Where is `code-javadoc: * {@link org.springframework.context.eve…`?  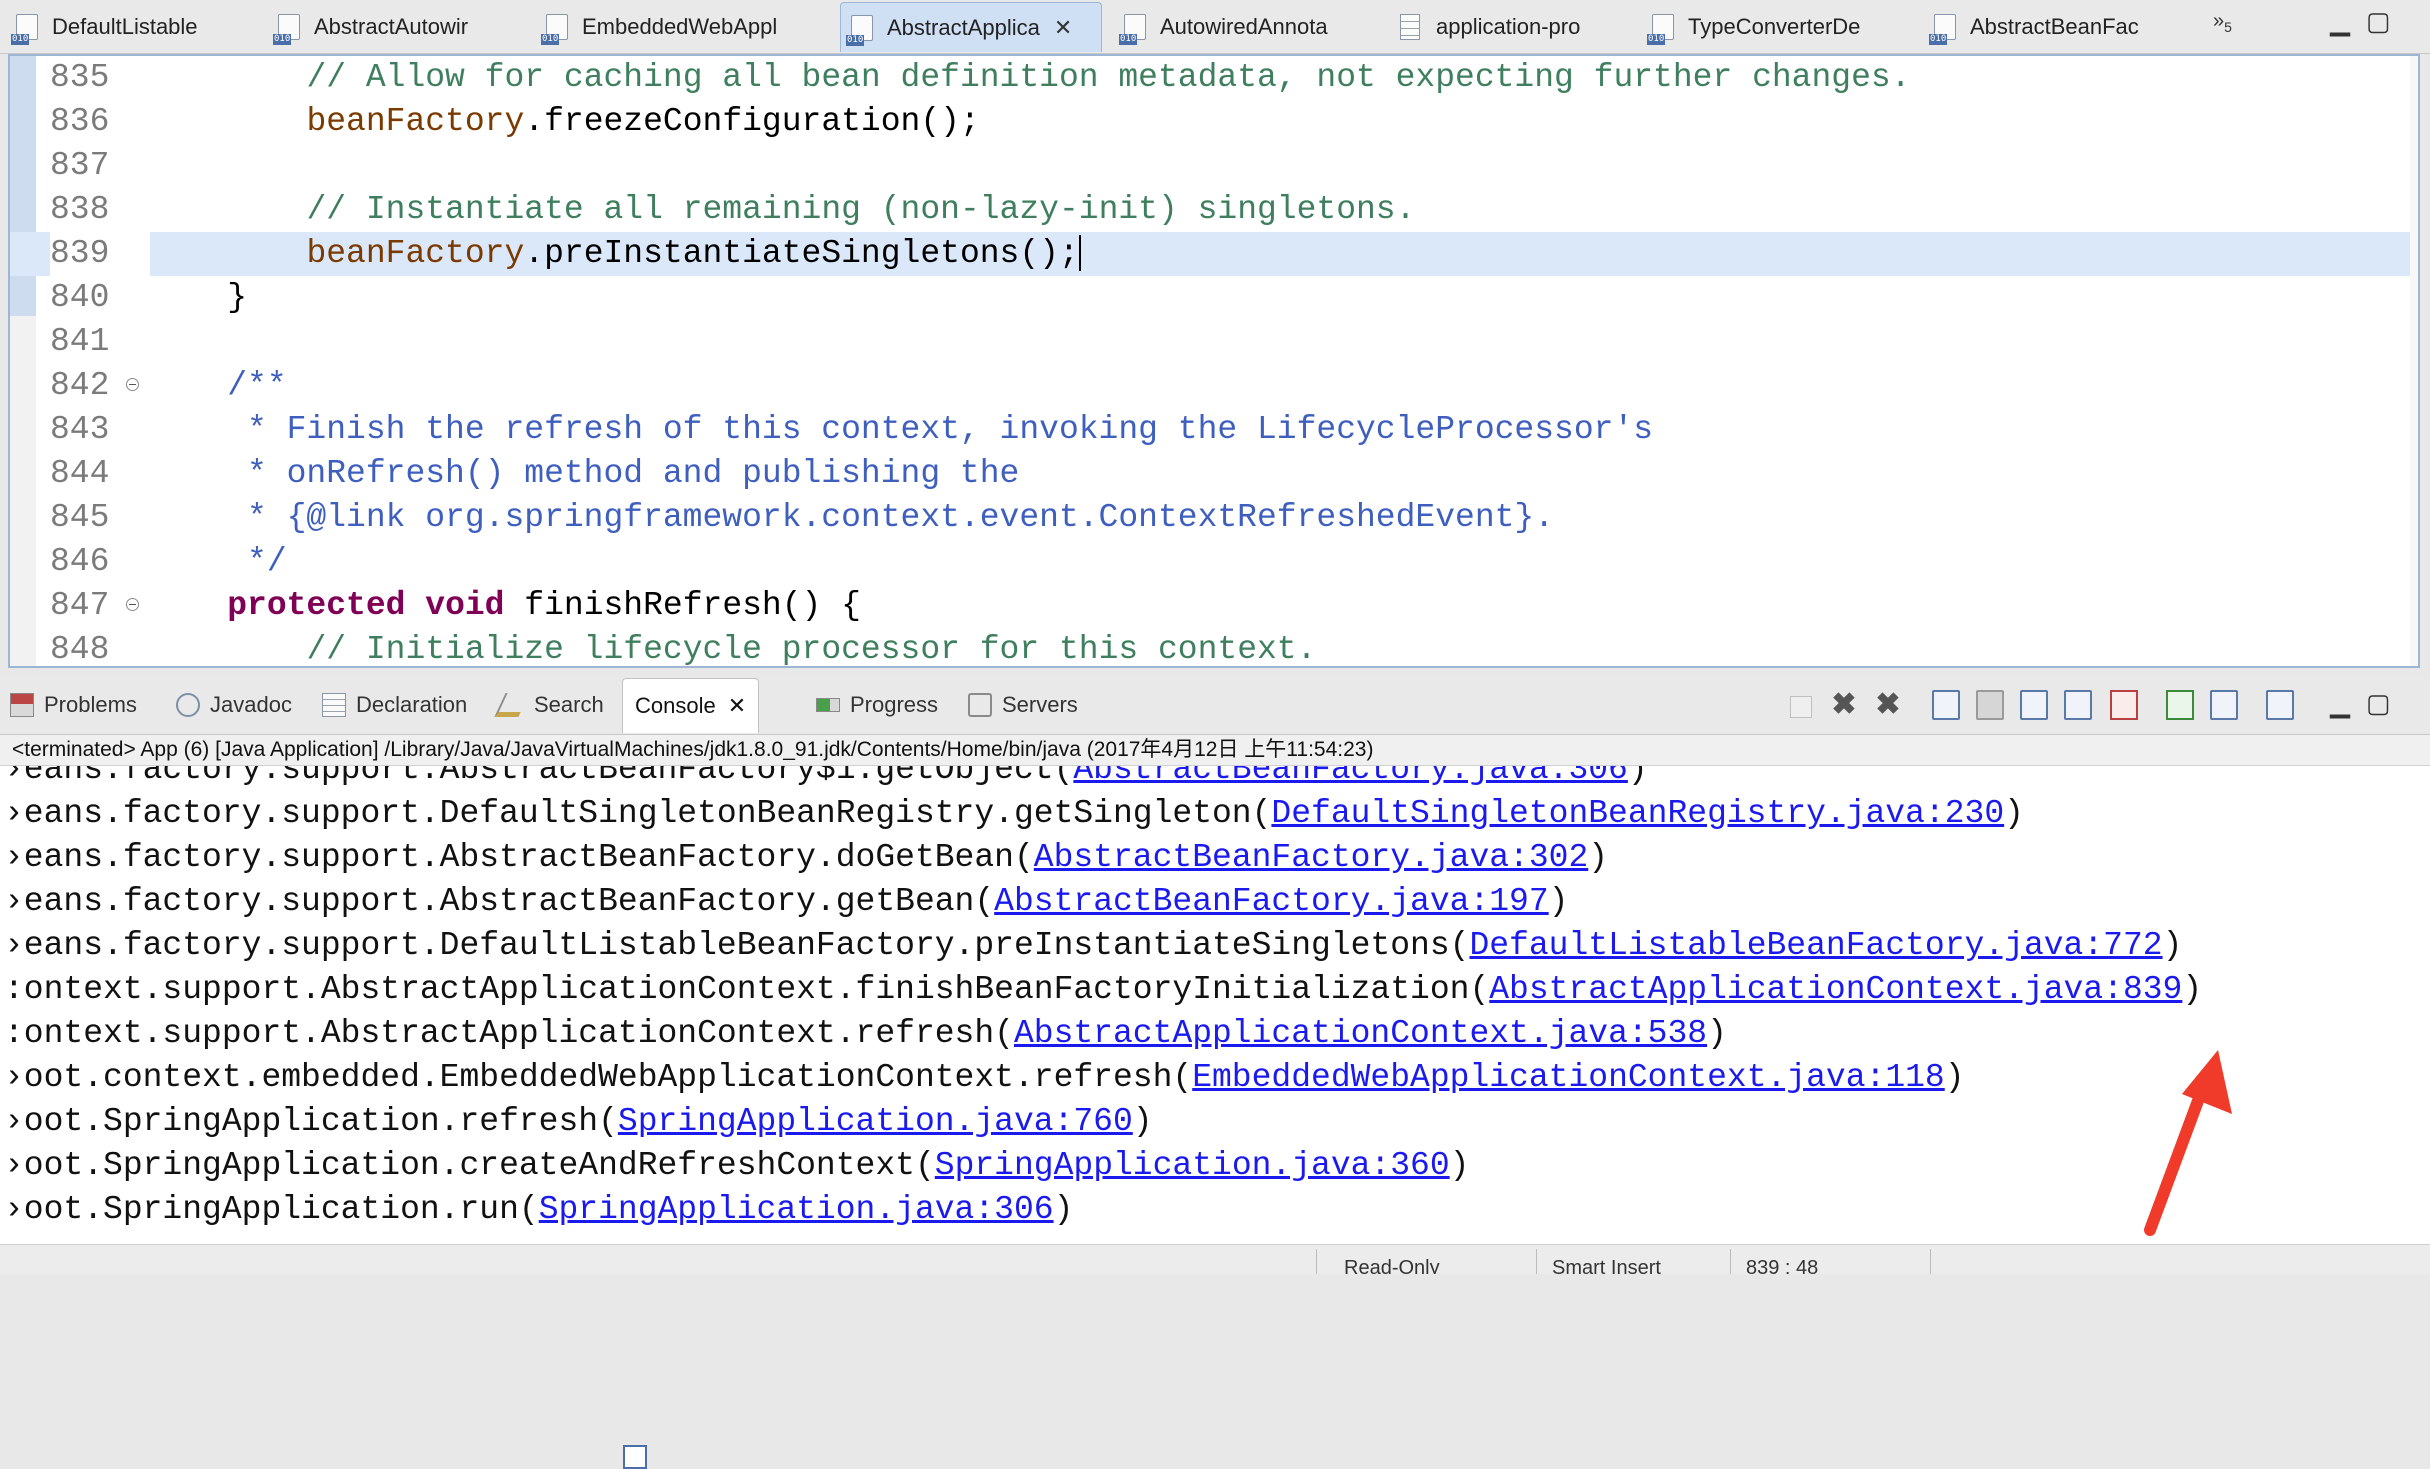 code-javadoc: * {@link org.springframework.context.eve… is located at coordinates (851, 517).